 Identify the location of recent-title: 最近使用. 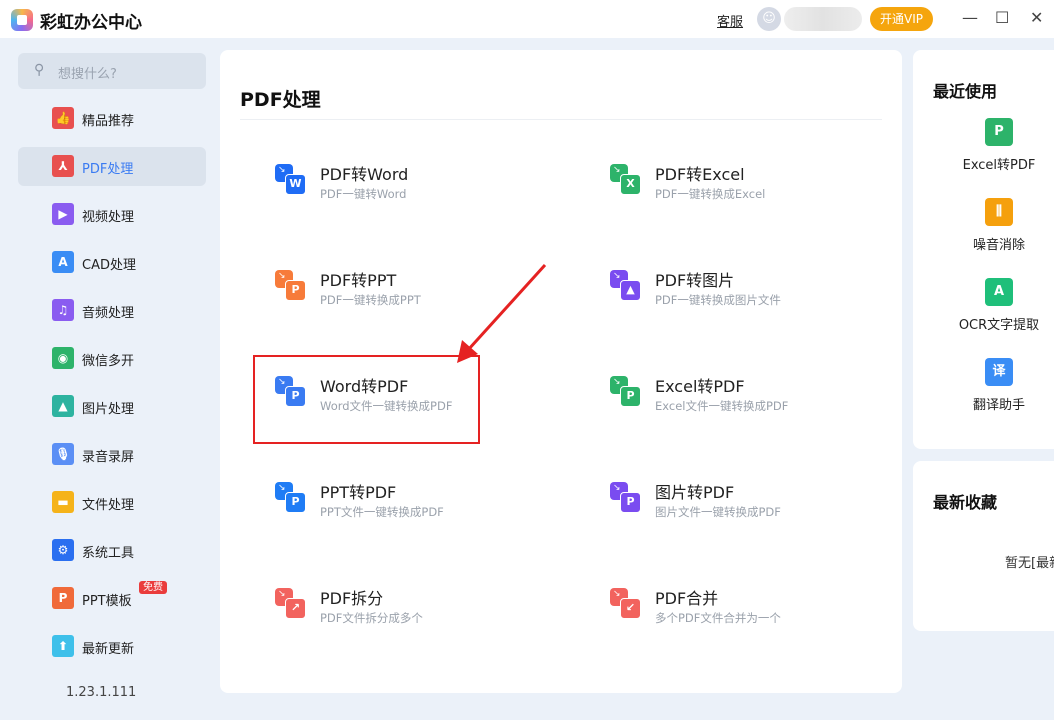
(965, 91).